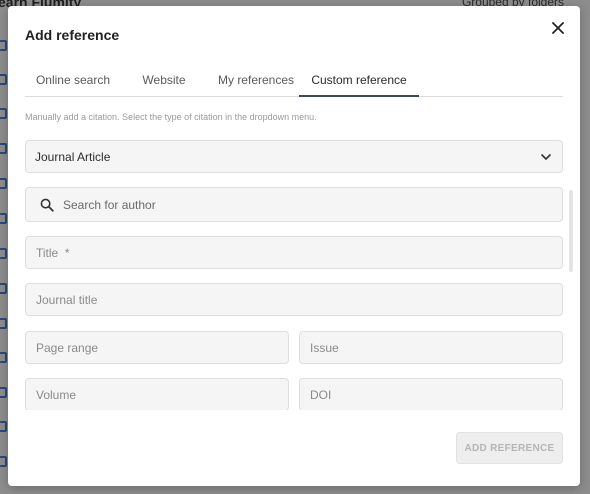 This screenshot has width=590, height=494. I want to click on page-range-field: Page range, so click(157, 347).